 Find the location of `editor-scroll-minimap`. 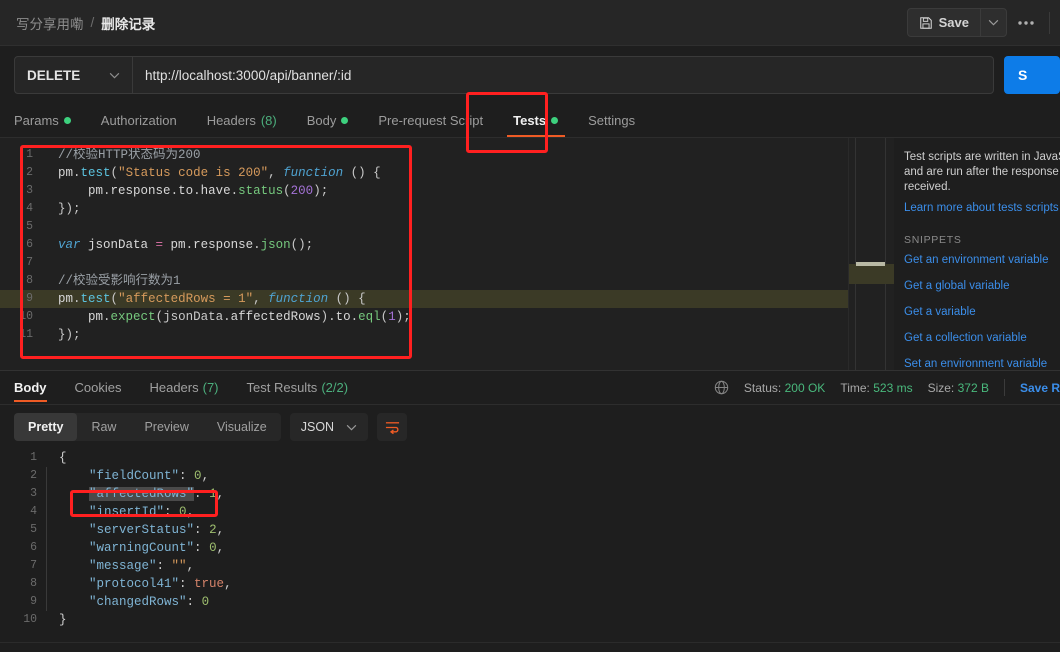

editor-scroll-minimap is located at coordinates (871, 254).